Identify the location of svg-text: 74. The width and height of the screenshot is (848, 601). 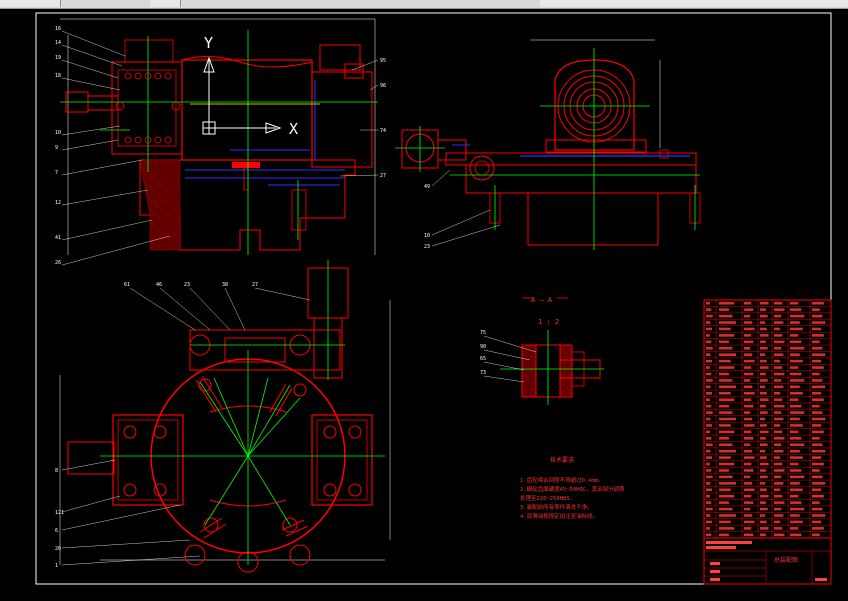
(383, 131).